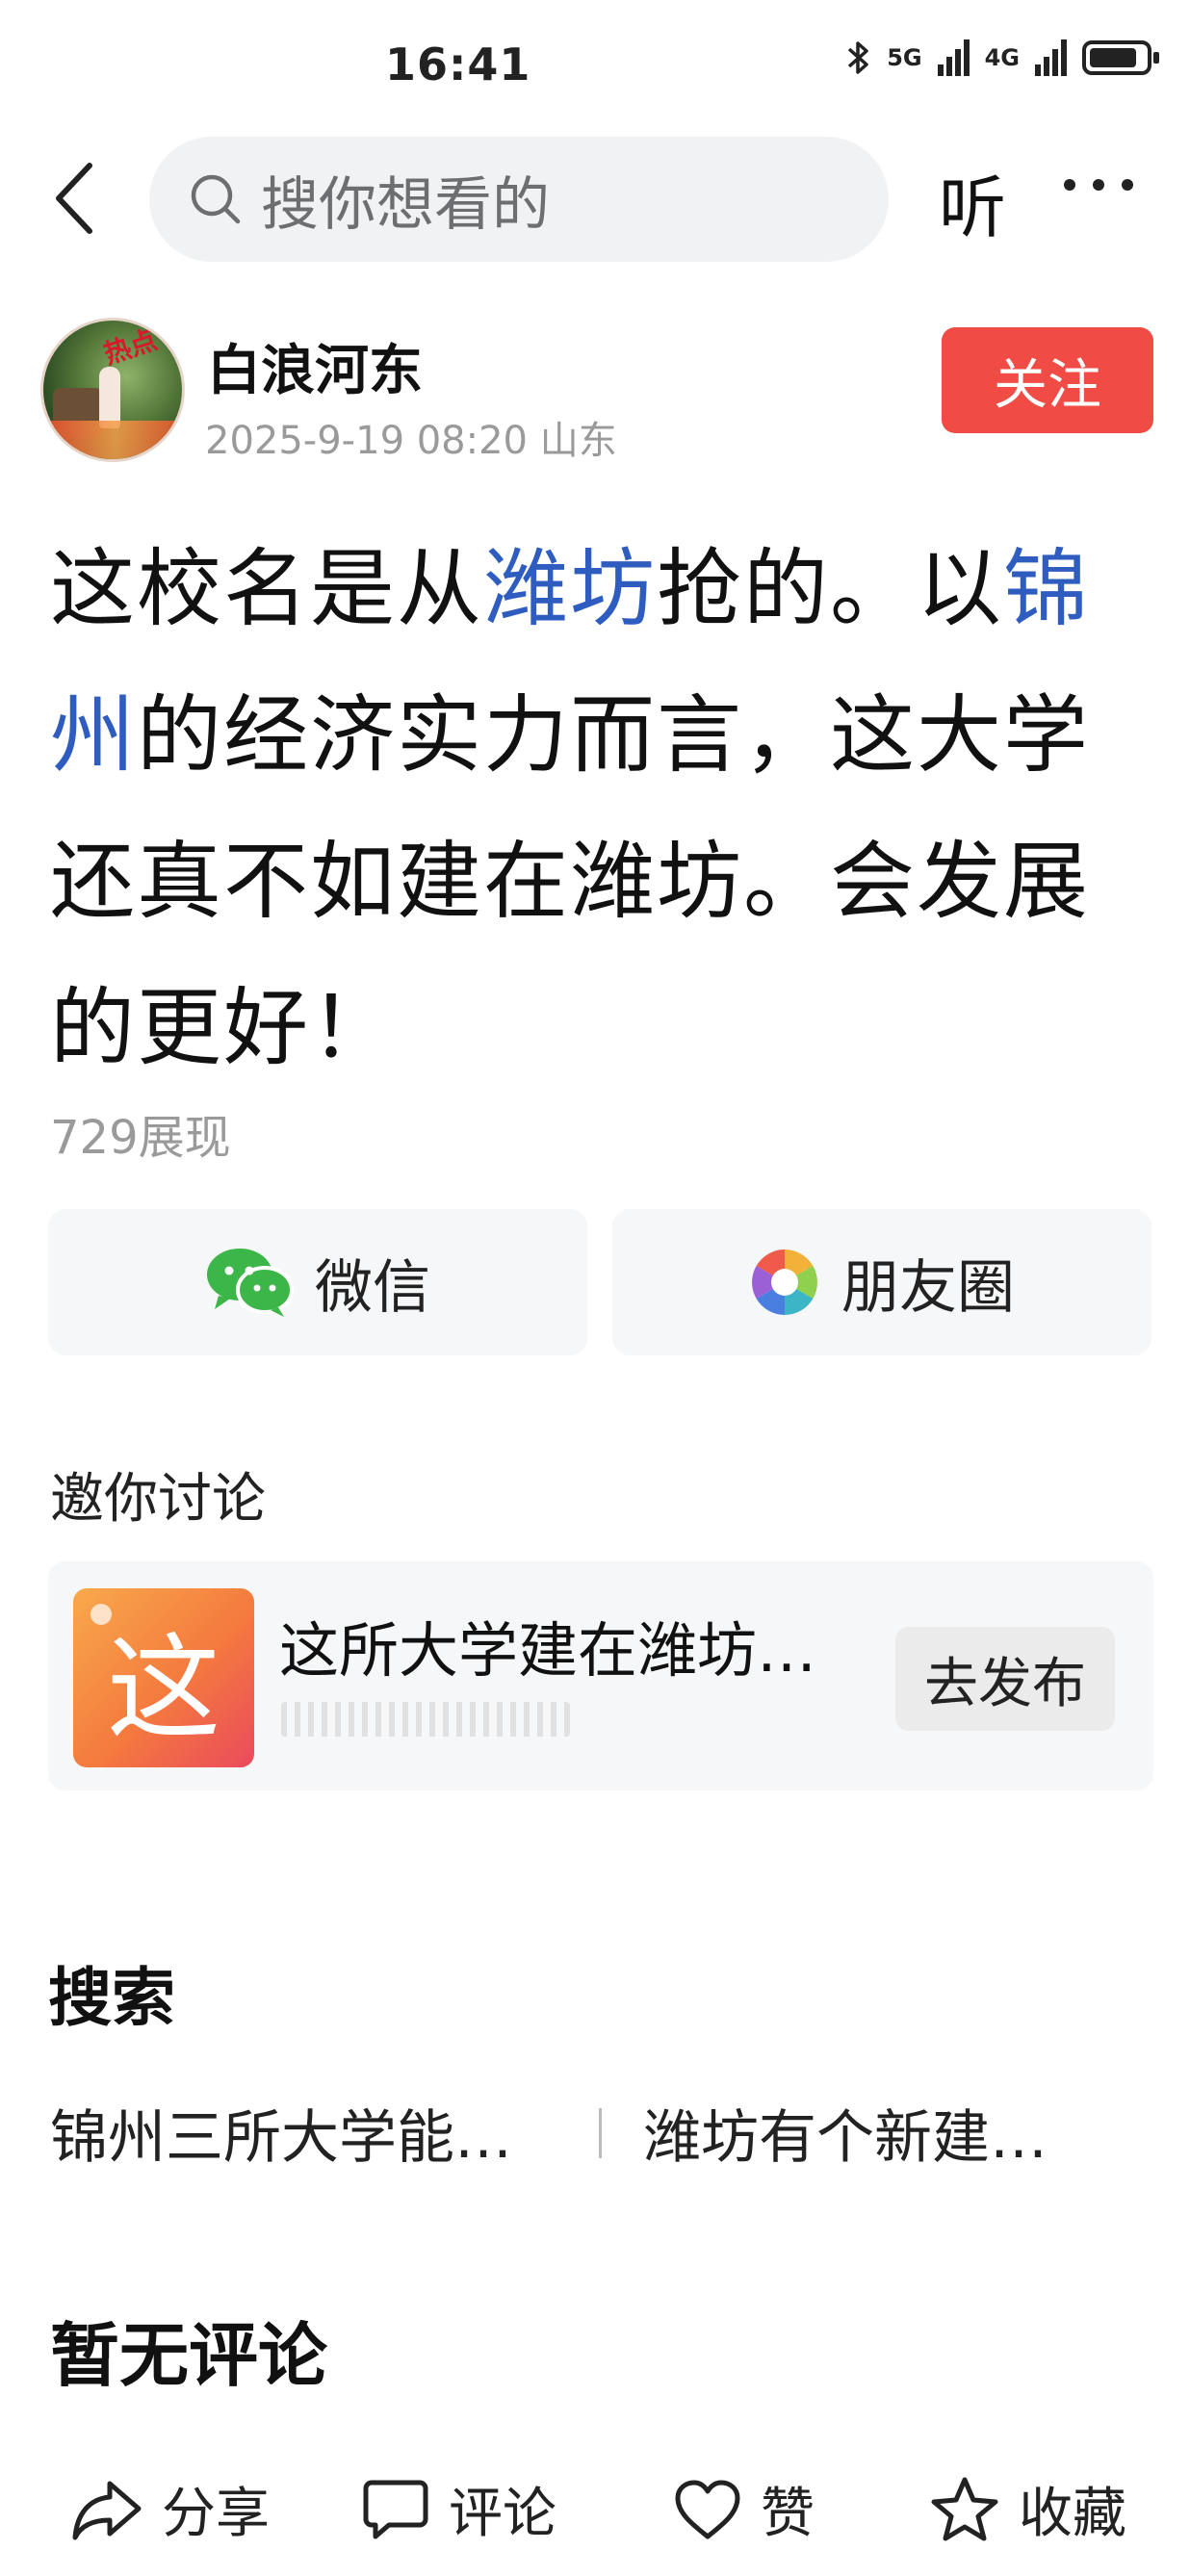  Describe the element at coordinates (973, 203) in the screenshot. I see `listen-button: 听` at that location.